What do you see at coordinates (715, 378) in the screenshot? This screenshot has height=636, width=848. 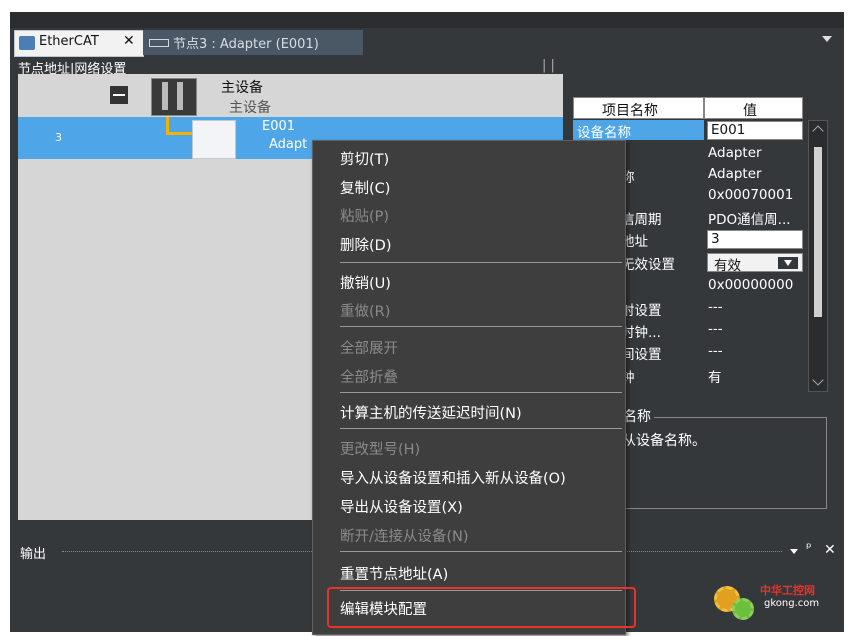 I see `prop-value-11: 有` at bounding box center [715, 378].